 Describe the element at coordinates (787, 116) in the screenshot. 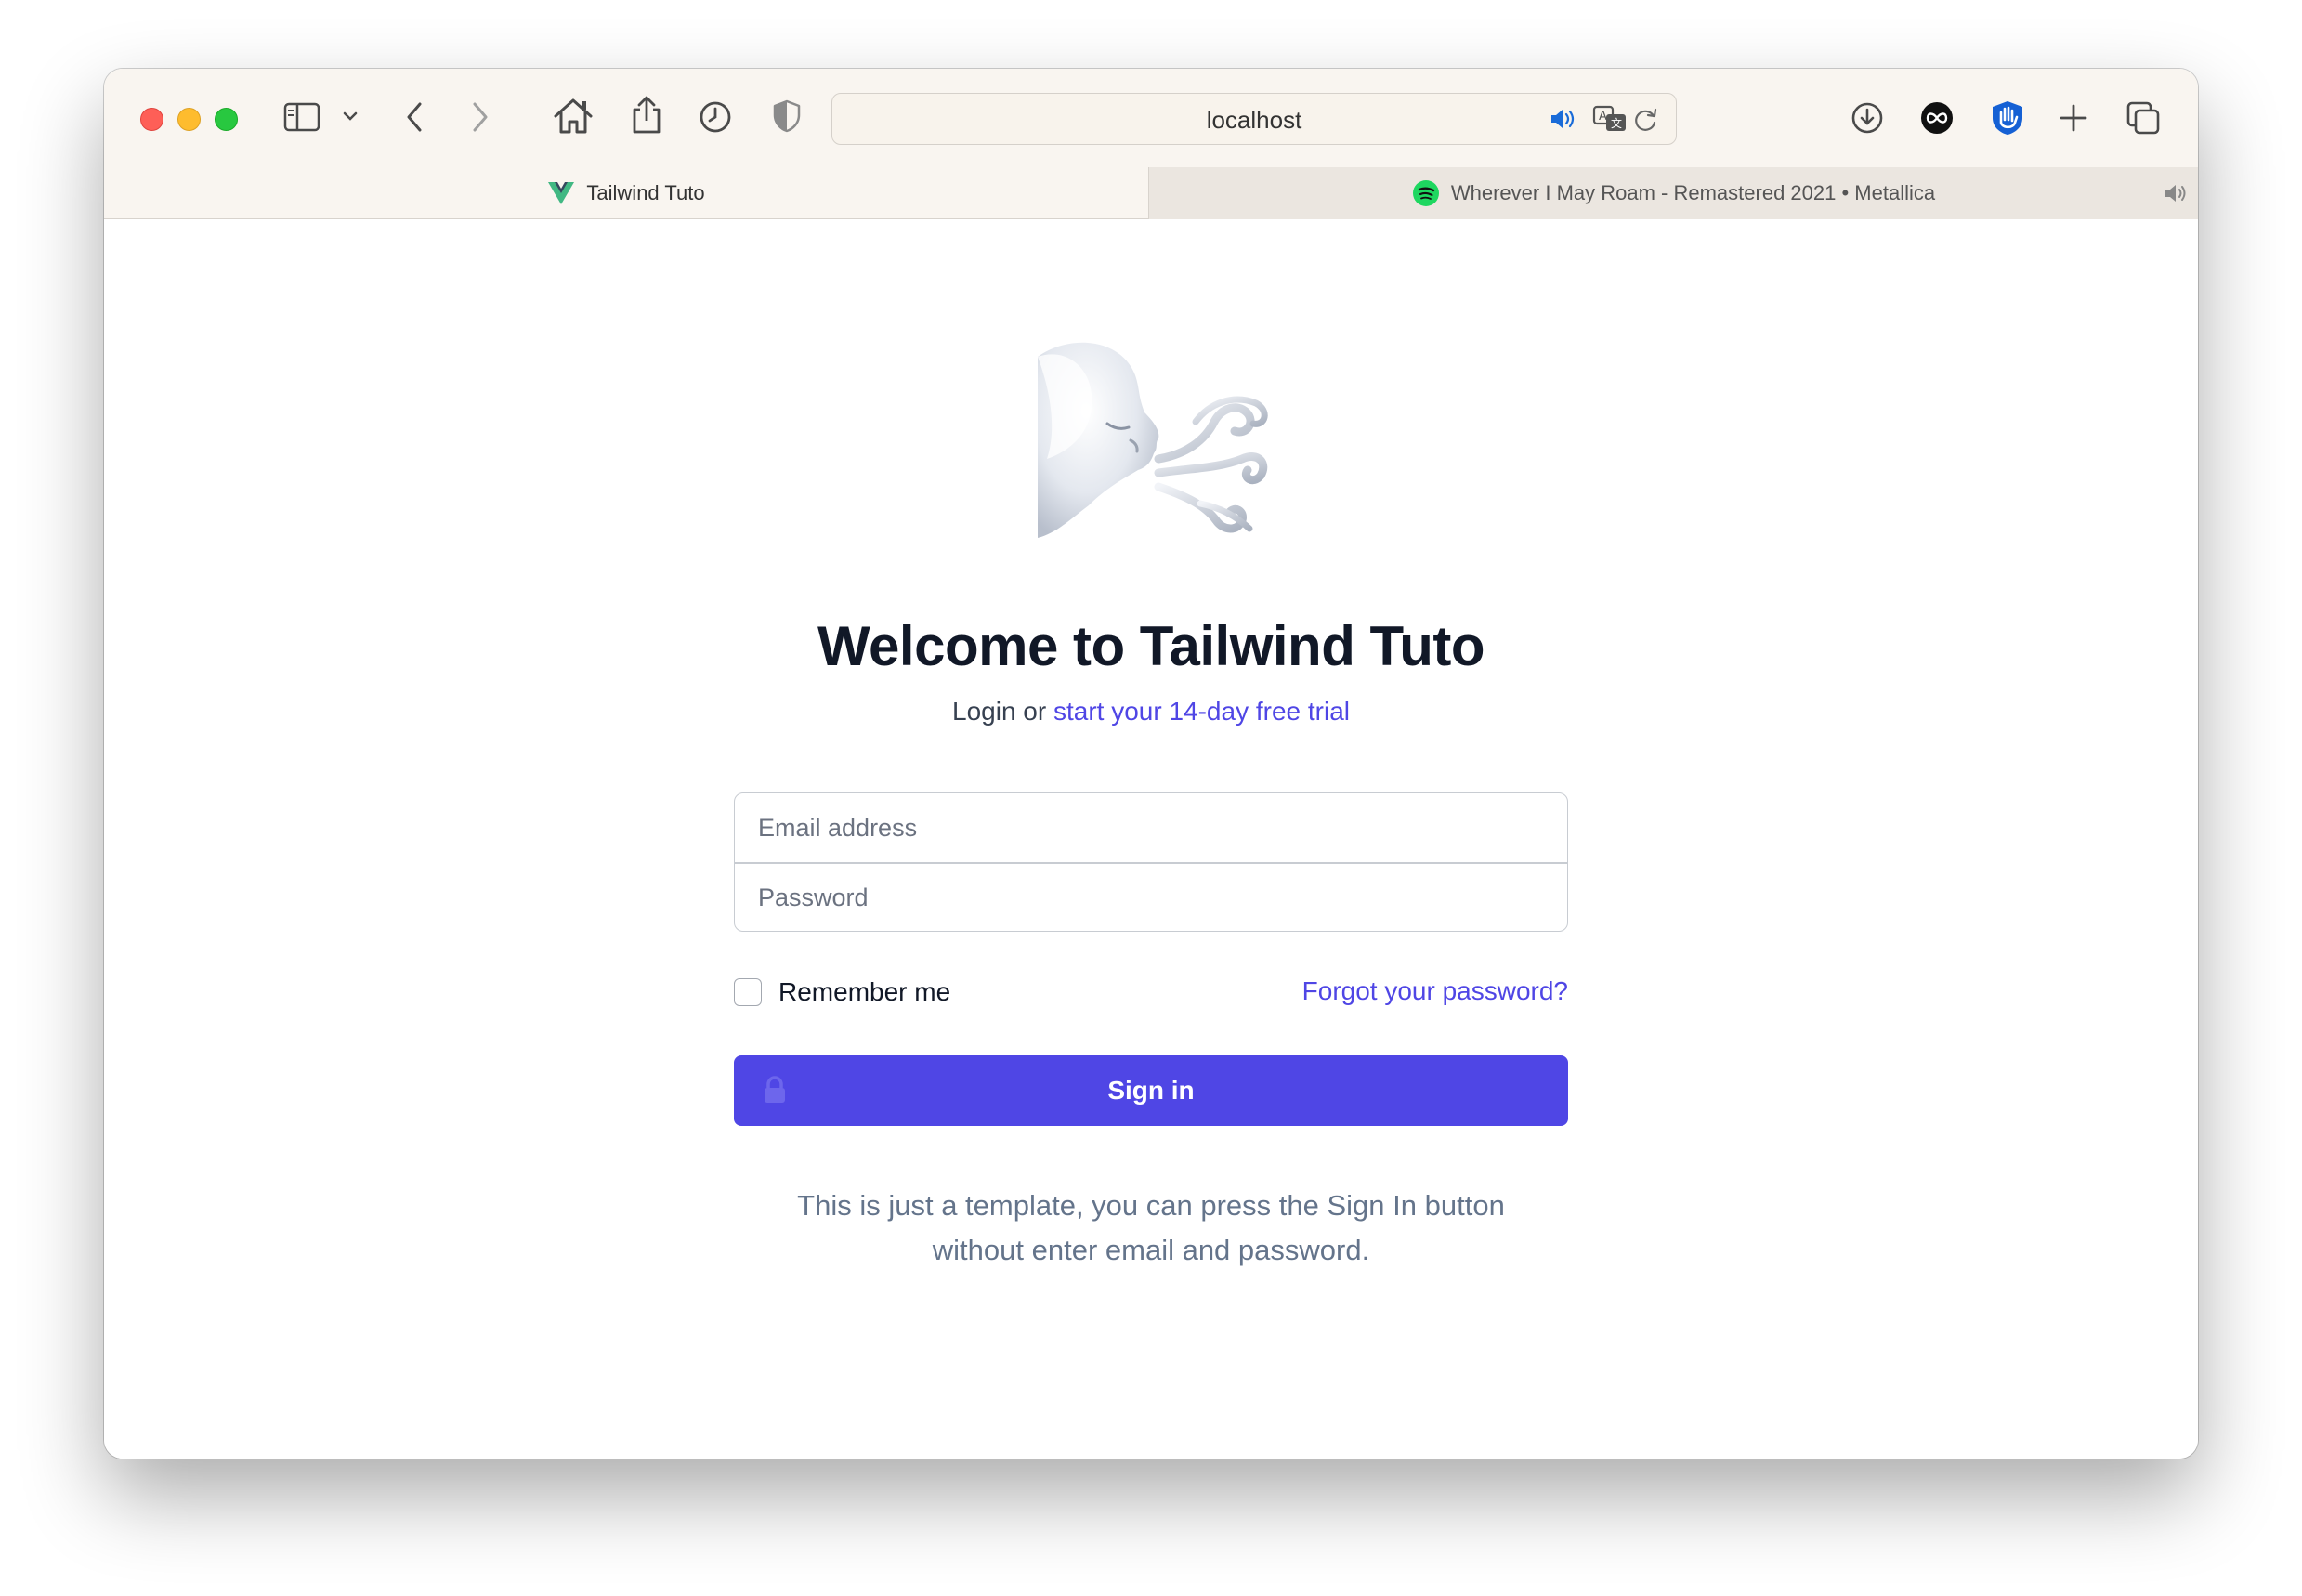

I see `shield-icon` at that location.